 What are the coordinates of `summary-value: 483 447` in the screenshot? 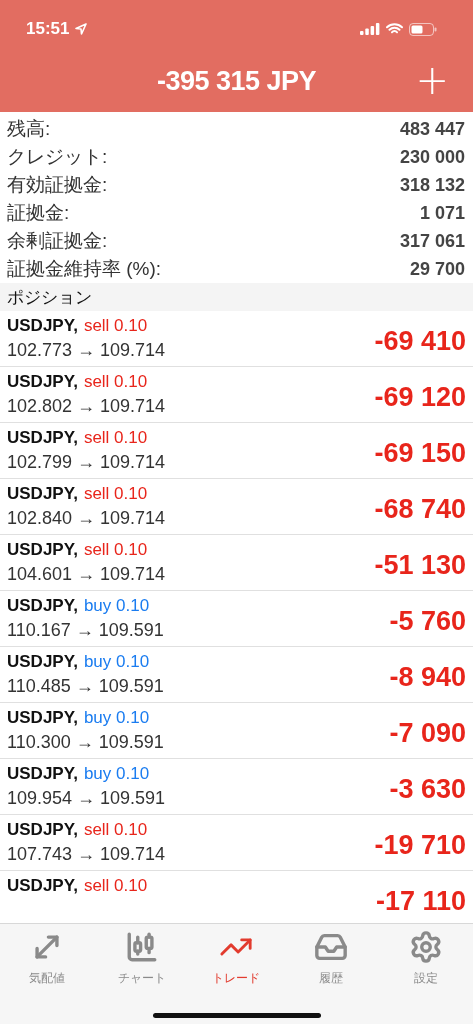 It's located at (432, 129).